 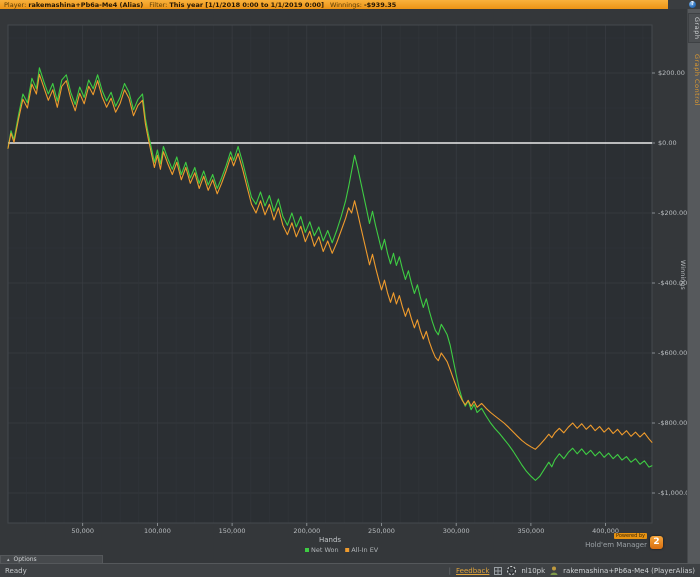 I want to click on svg-text: 150,000, so click(x=232, y=531).